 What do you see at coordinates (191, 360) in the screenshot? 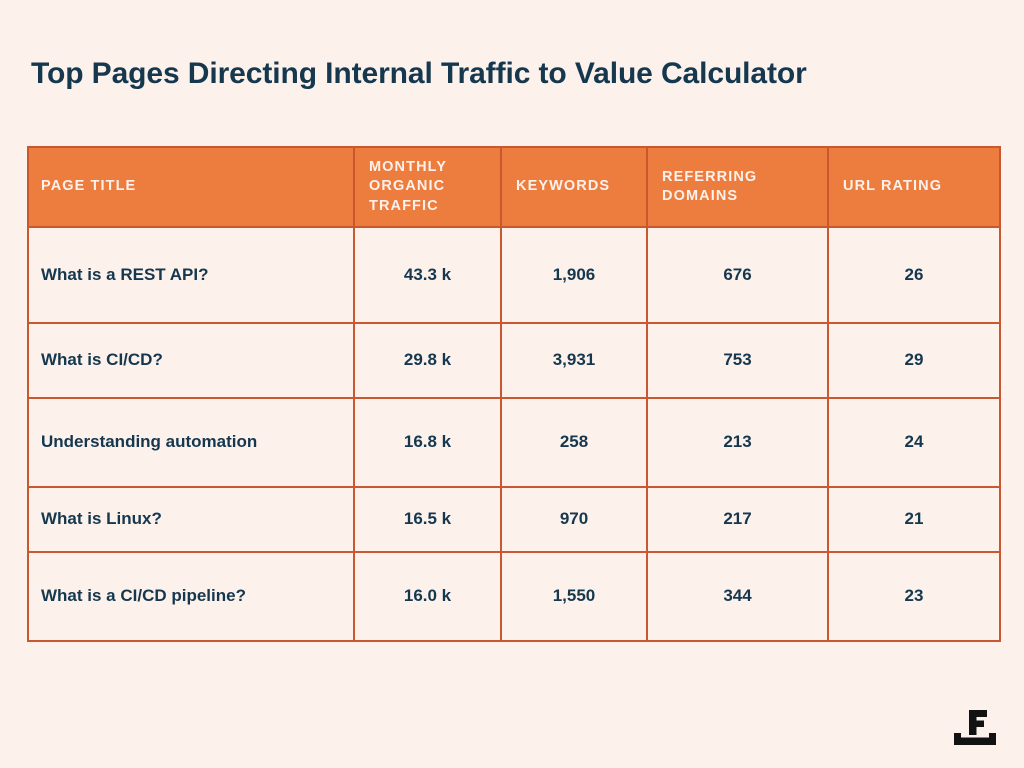
I see `cell-page-title: What is CI/CD?` at bounding box center [191, 360].